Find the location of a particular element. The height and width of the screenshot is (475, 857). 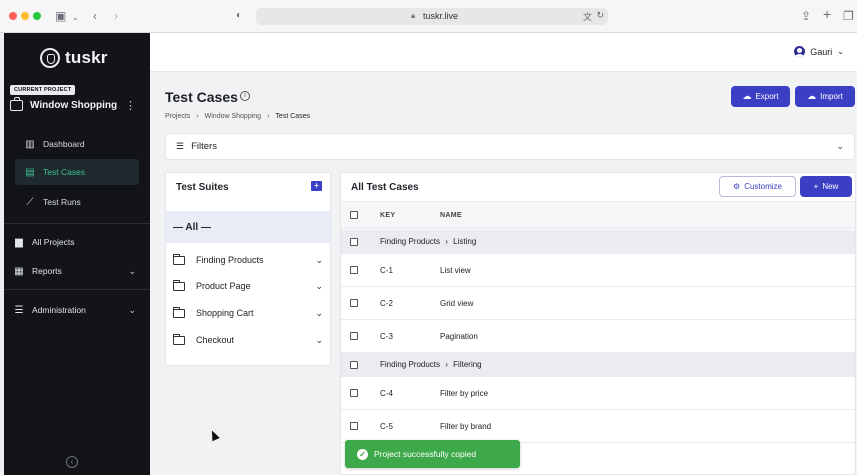

address-bar: 🔒︎ tuskr.live 文 ↻ is located at coordinates (432, 16).